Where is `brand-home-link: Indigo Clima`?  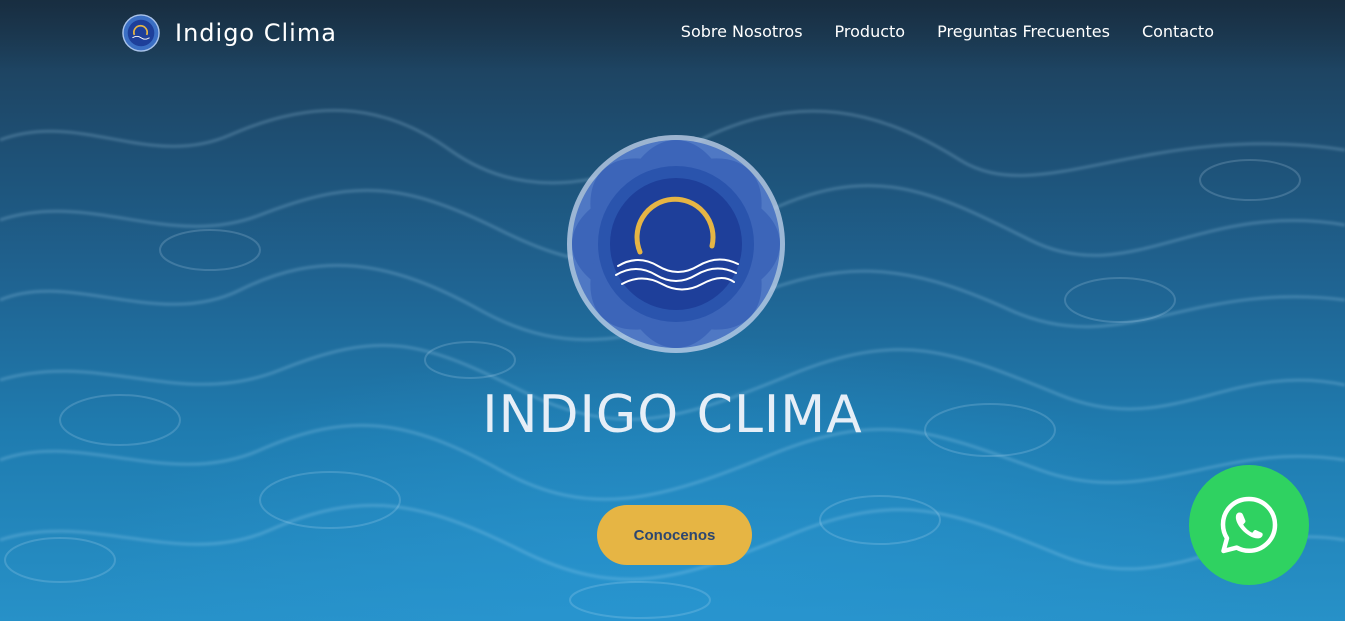 brand-home-link: Indigo Clima is located at coordinates (229, 33).